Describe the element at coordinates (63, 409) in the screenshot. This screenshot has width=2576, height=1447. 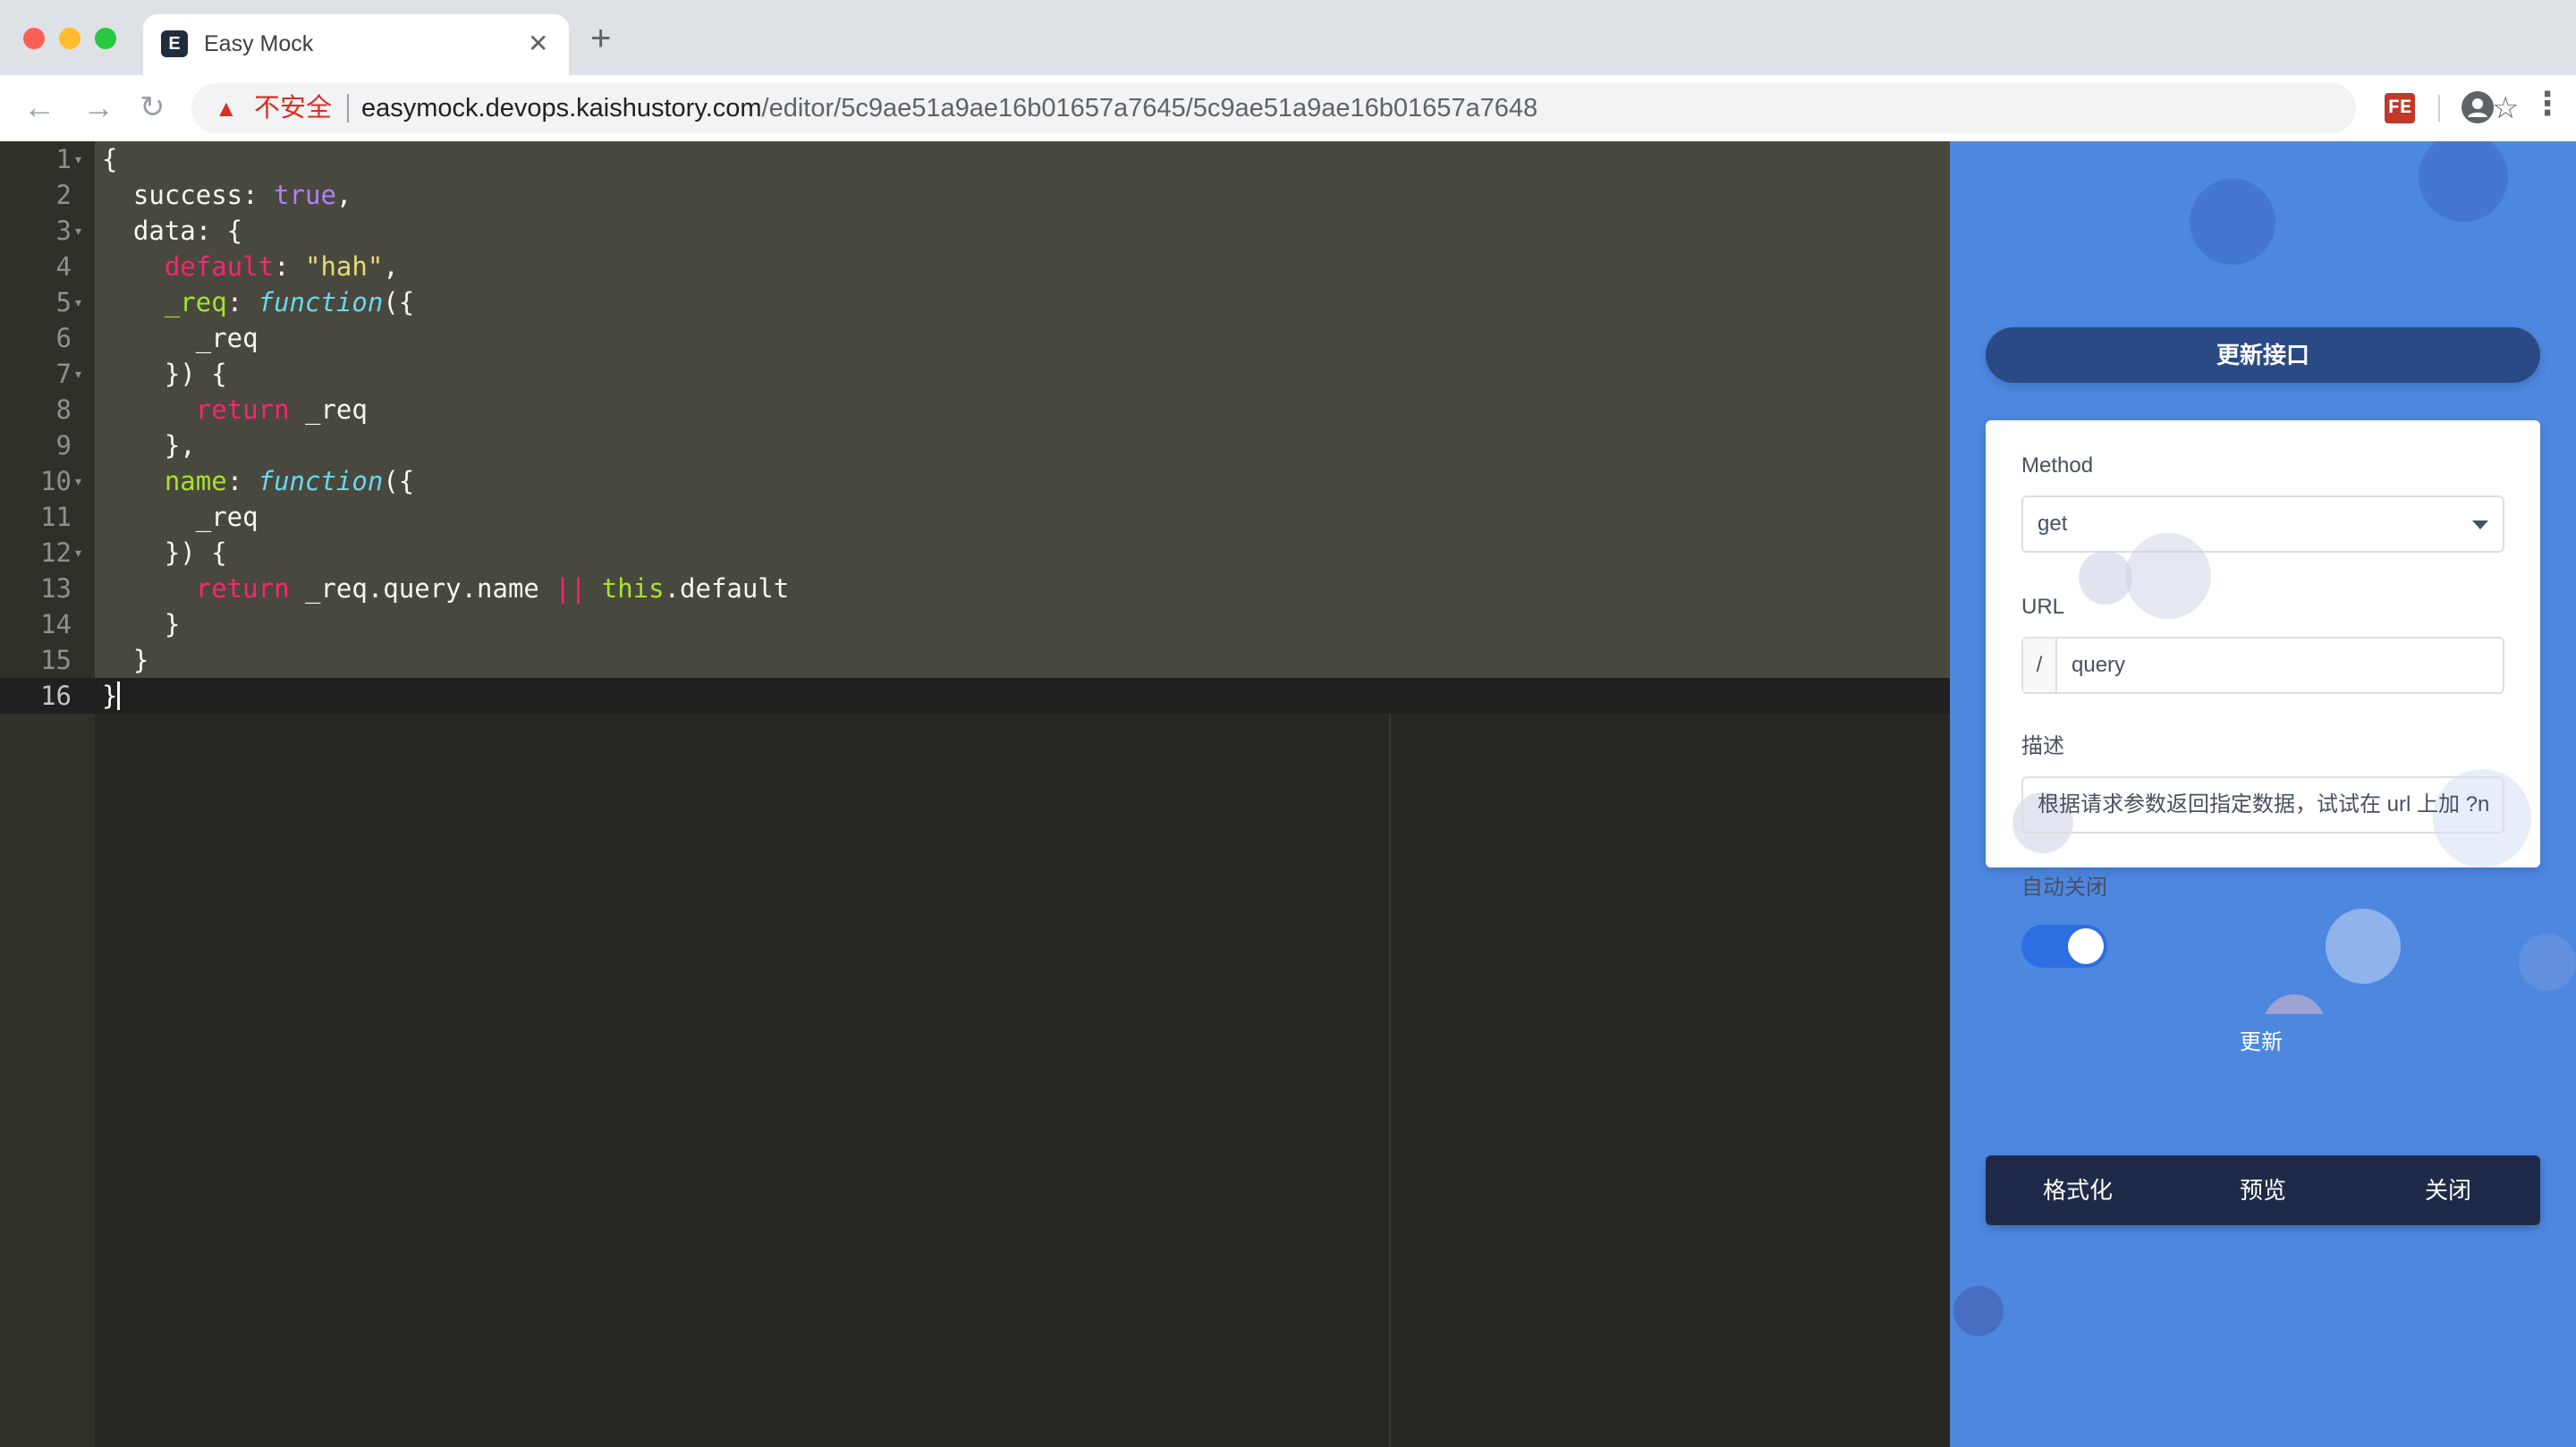
I see `line-number: 8` at that location.